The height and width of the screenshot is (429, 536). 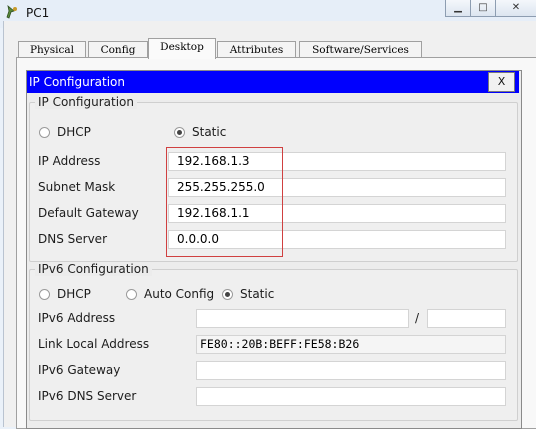 What do you see at coordinates (74, 132) in the screenshot?
I see `ipv4-dhcp-label: DHCP` at bounding box center [74, 132].